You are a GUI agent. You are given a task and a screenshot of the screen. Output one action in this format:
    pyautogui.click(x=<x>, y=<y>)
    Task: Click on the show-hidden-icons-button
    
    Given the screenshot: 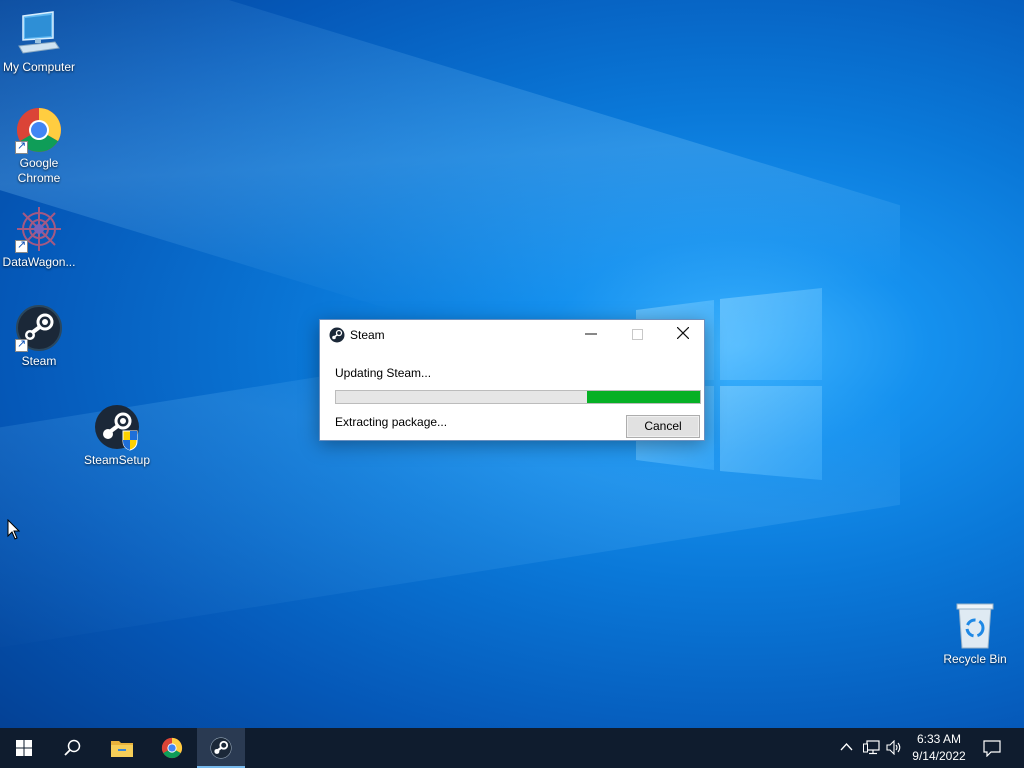 What is the action you would take?
    pyautogui.click(x=847, y=748)
    